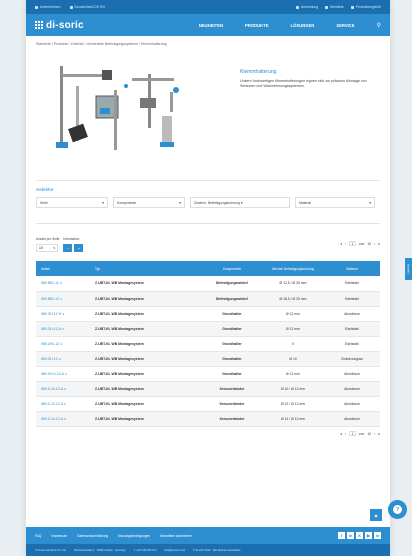 Image resolution: width=412 pixels, height=556 pixels. I want to click on page-of-label: von, so click(361, 433).